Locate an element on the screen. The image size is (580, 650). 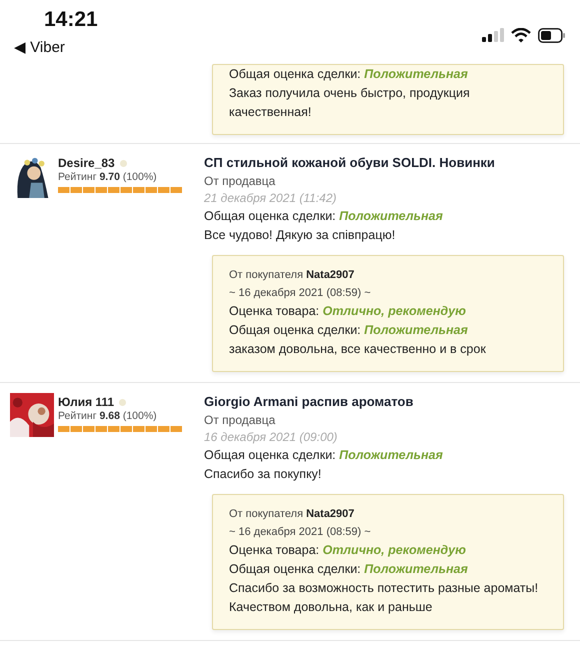
battery-icon is located at coordinates (552, 35).